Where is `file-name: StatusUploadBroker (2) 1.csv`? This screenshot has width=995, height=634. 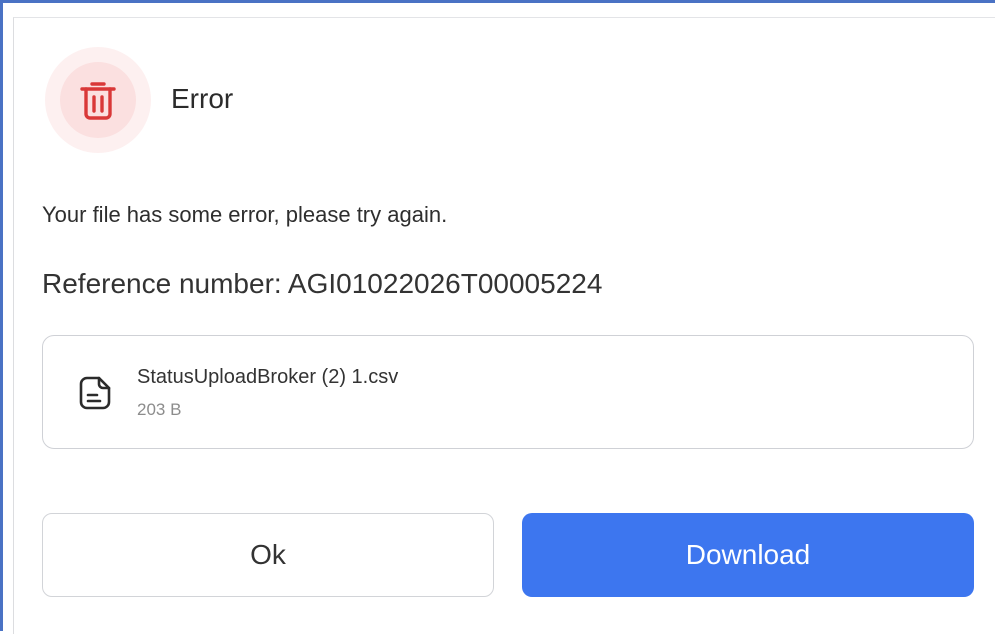 file-name: StatusUploadBroker (2) 1.csv is located at coordinates (268, 377).